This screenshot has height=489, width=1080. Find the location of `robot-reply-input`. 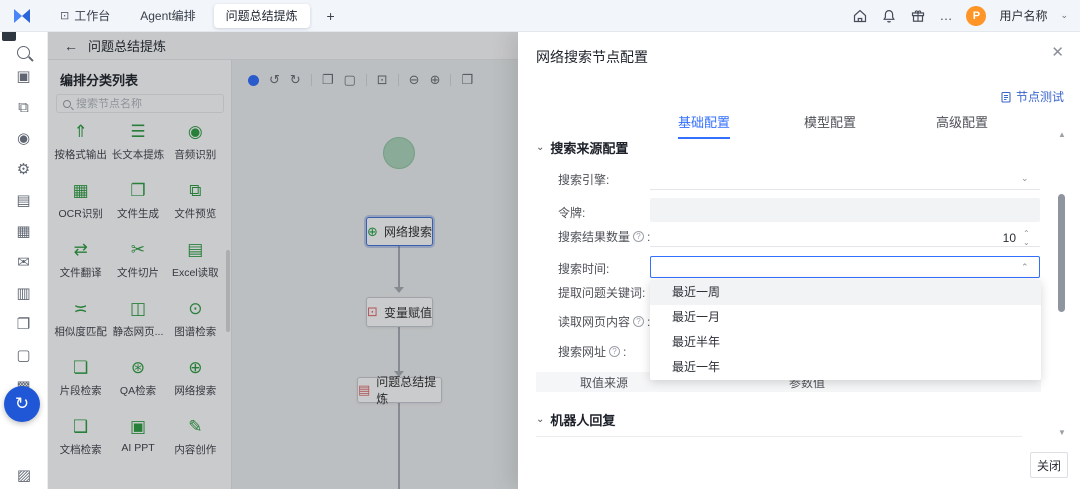

robot-reply-input is located at coordinates (779, 436).